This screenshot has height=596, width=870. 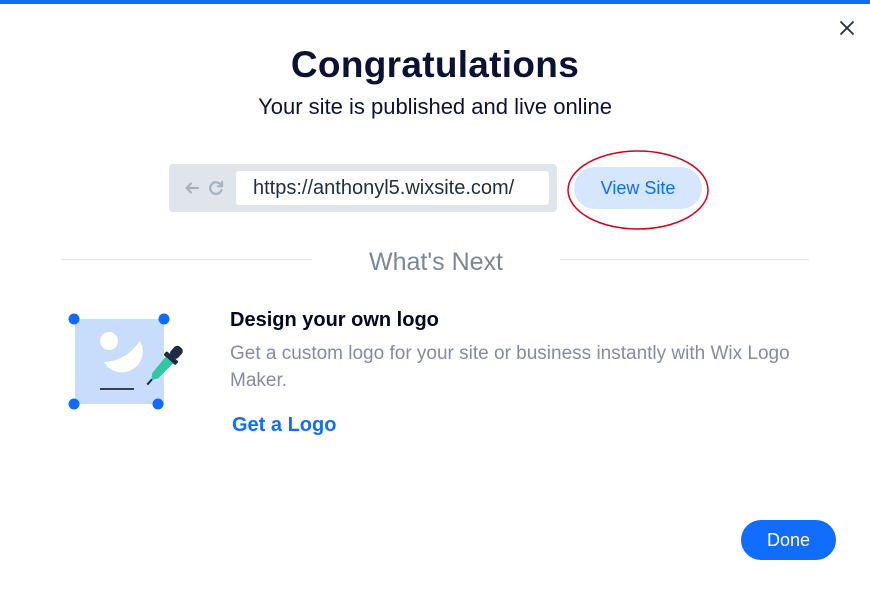 What do you see at coordinates (436, 262) in the screenshot?
I see `section-title: What's Next` at bounding box center [436, 262].